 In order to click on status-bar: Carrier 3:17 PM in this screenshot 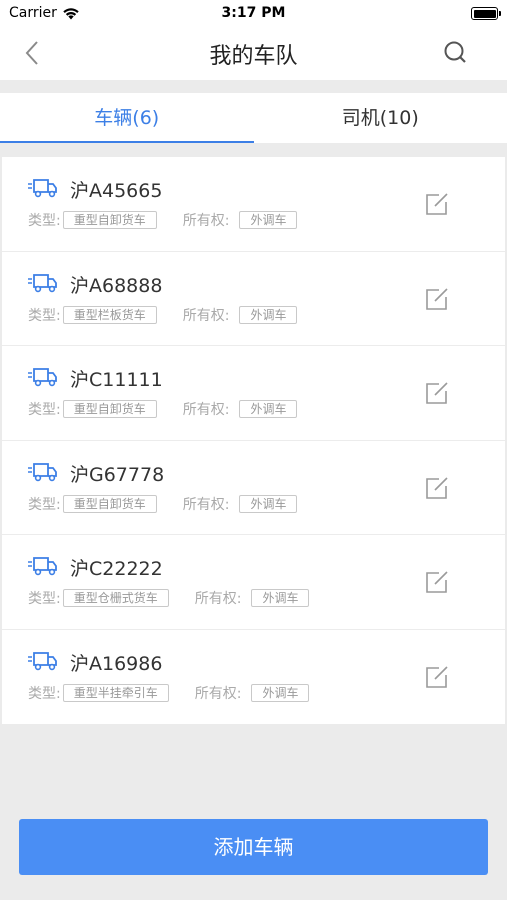, I will do `click(253, 13)`.